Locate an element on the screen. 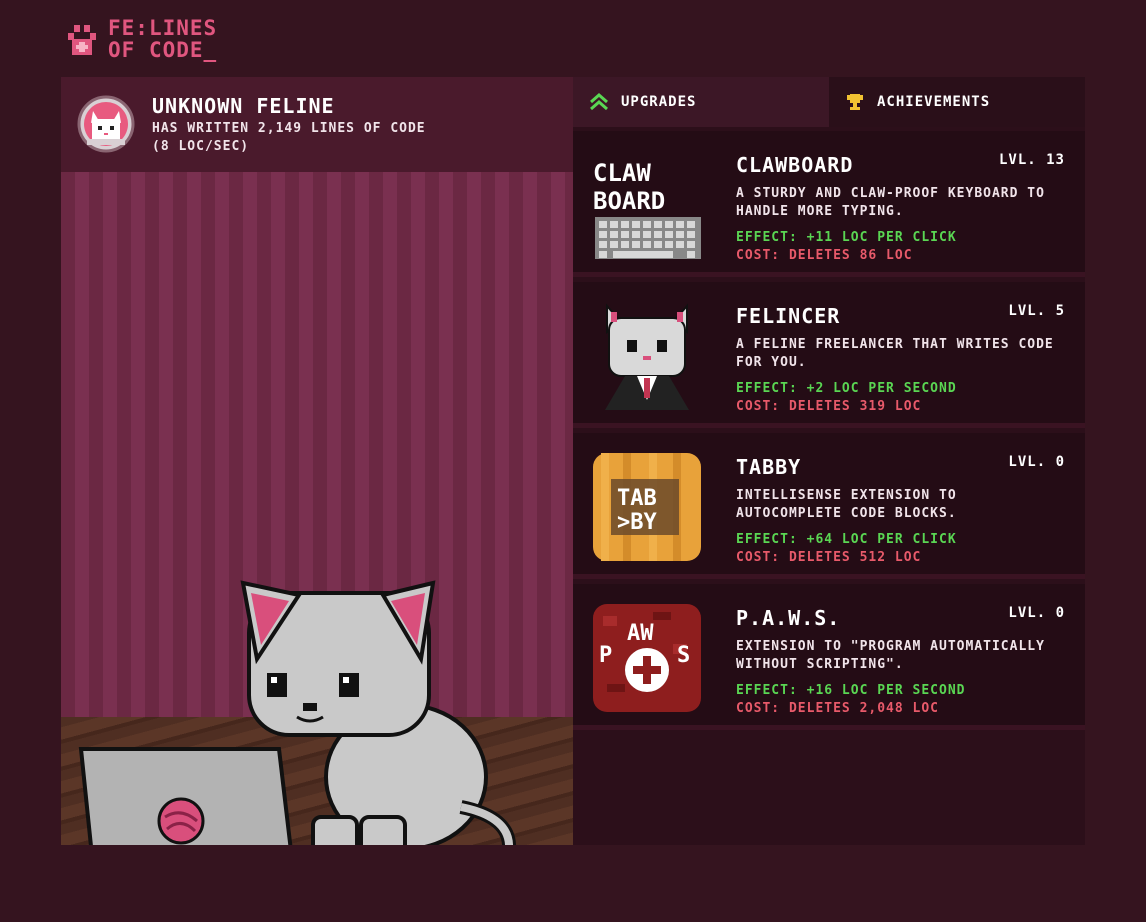 This screenshot has width=1146, height=922. keyboard-icon: CLAW BOARD is located at coordinates (647, 209).